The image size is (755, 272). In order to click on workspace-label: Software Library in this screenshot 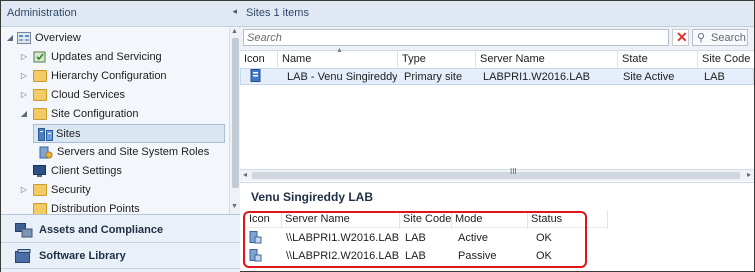, I will do `click(82, 256)`.